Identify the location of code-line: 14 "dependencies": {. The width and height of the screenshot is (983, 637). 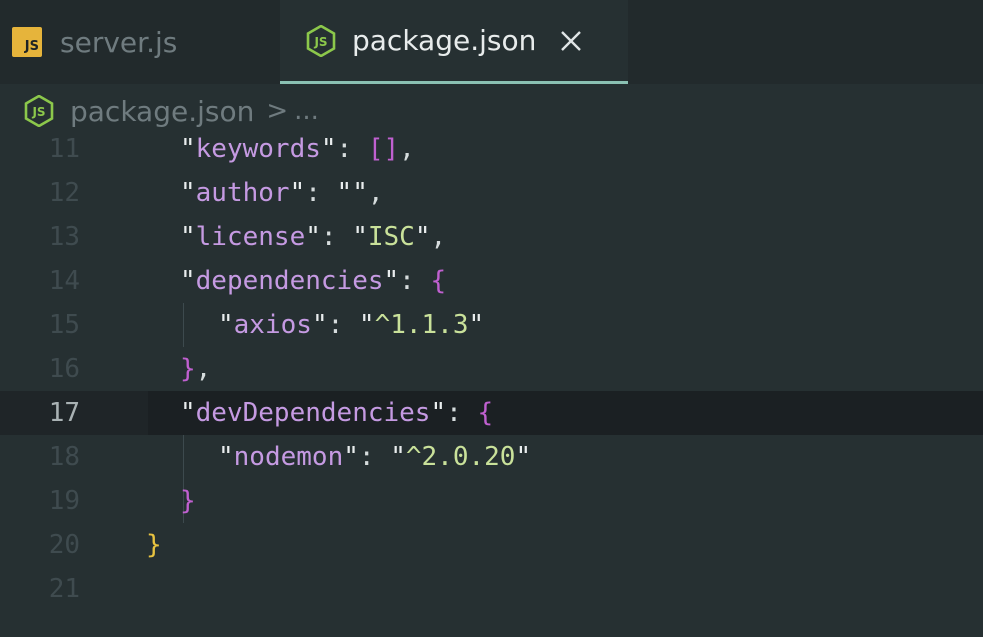
(491, 281).